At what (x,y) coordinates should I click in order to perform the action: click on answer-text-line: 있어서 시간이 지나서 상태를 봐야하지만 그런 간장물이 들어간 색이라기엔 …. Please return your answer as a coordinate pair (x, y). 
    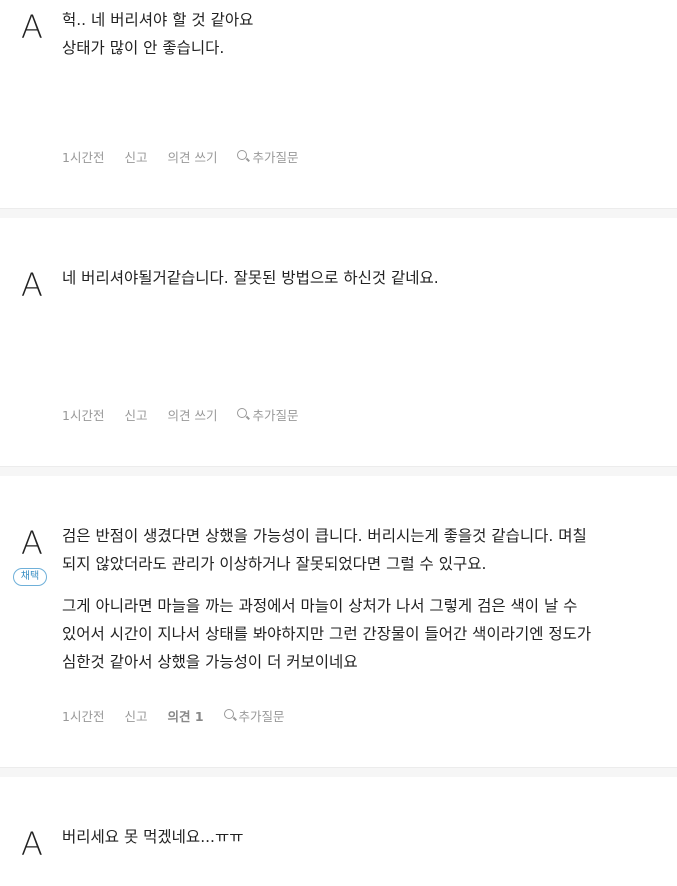
    Looking at the image, I should click on (327, 634).